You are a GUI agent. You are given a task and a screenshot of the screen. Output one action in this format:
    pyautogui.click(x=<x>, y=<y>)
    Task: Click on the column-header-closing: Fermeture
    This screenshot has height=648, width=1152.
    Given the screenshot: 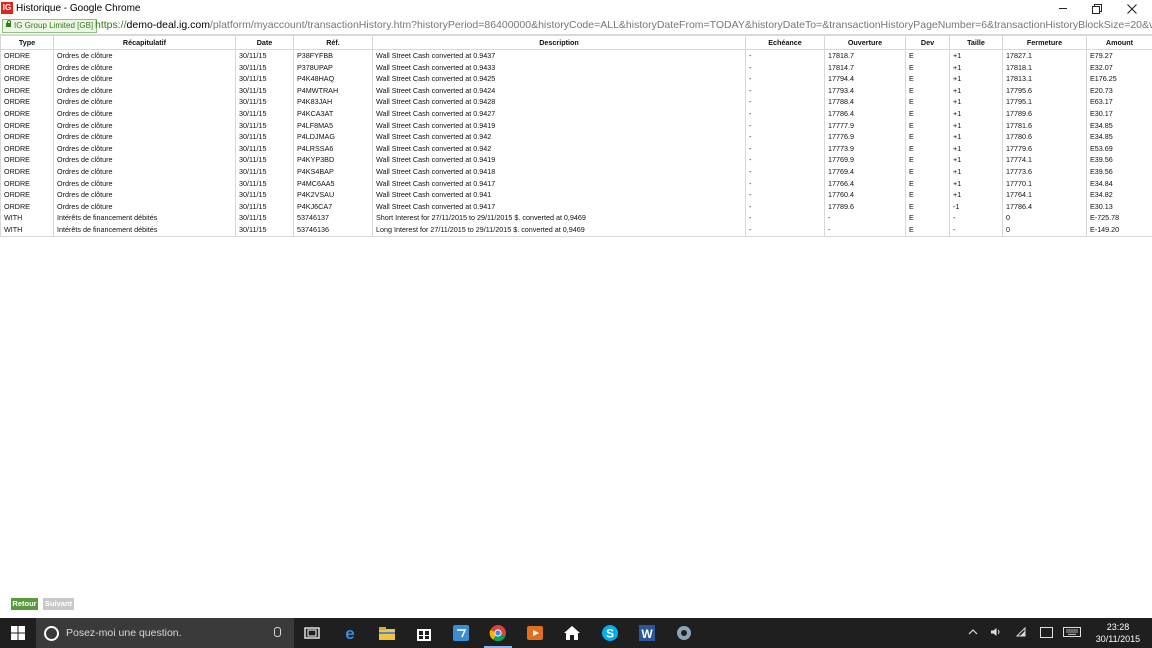 What is the action you would take?
    pyautogui.click(x=1044, y=42)
    